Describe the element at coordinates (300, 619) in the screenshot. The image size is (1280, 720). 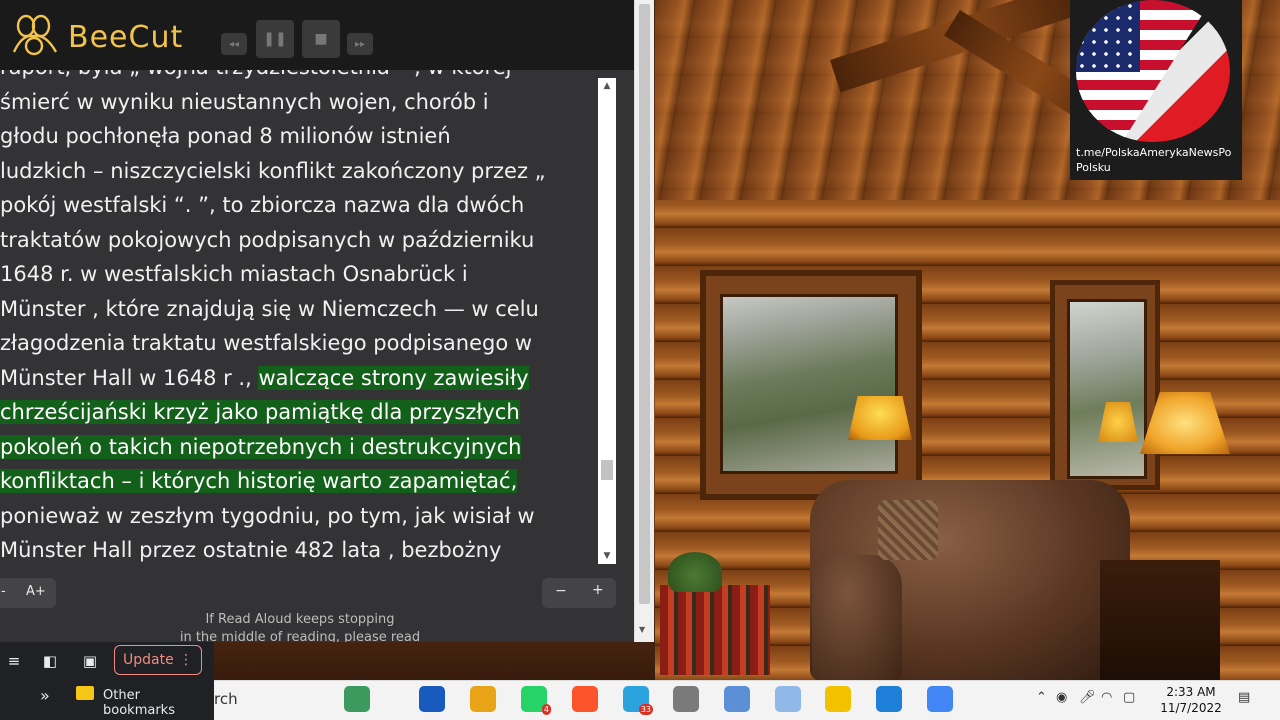
I see `stopping-notice: If Read Aloud keeps stopping` at that location.